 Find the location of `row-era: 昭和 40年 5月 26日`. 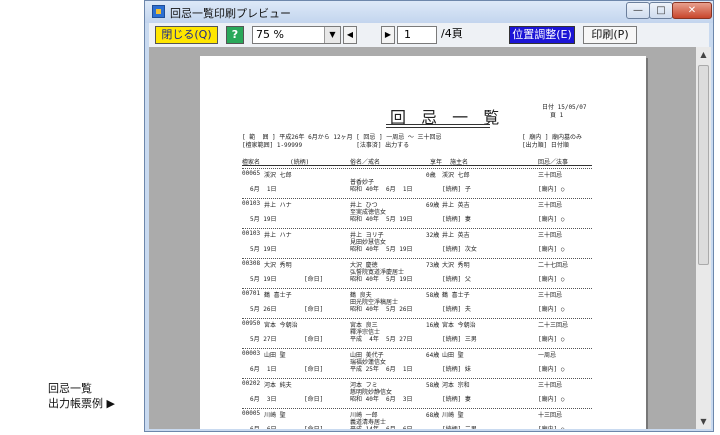

row-era: 昭和 40年 5月 26日 is located at coordinates (381, 309).